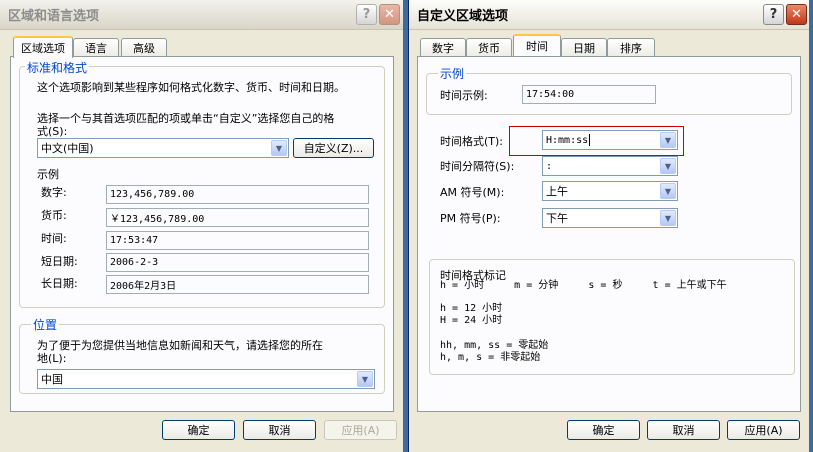 This screenshot has height=452, width=813. I want to click on left-dialog-title: 区域和语言选项, so click(54, 16).